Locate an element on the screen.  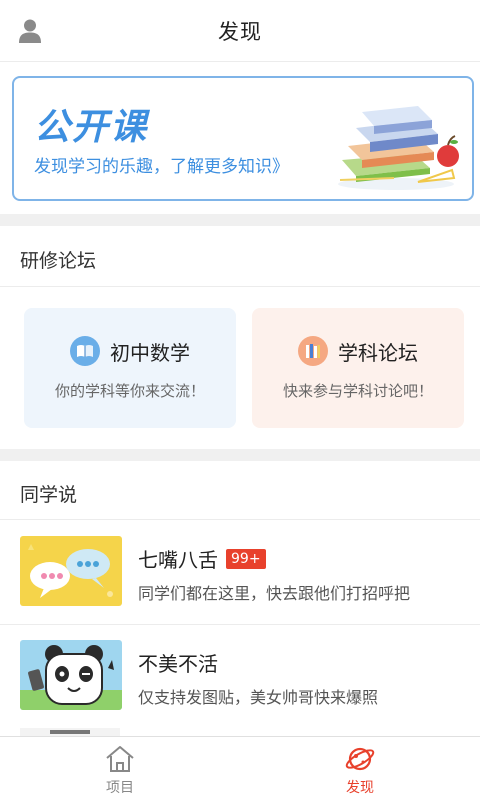
divider is located at coordinates (240, 286).